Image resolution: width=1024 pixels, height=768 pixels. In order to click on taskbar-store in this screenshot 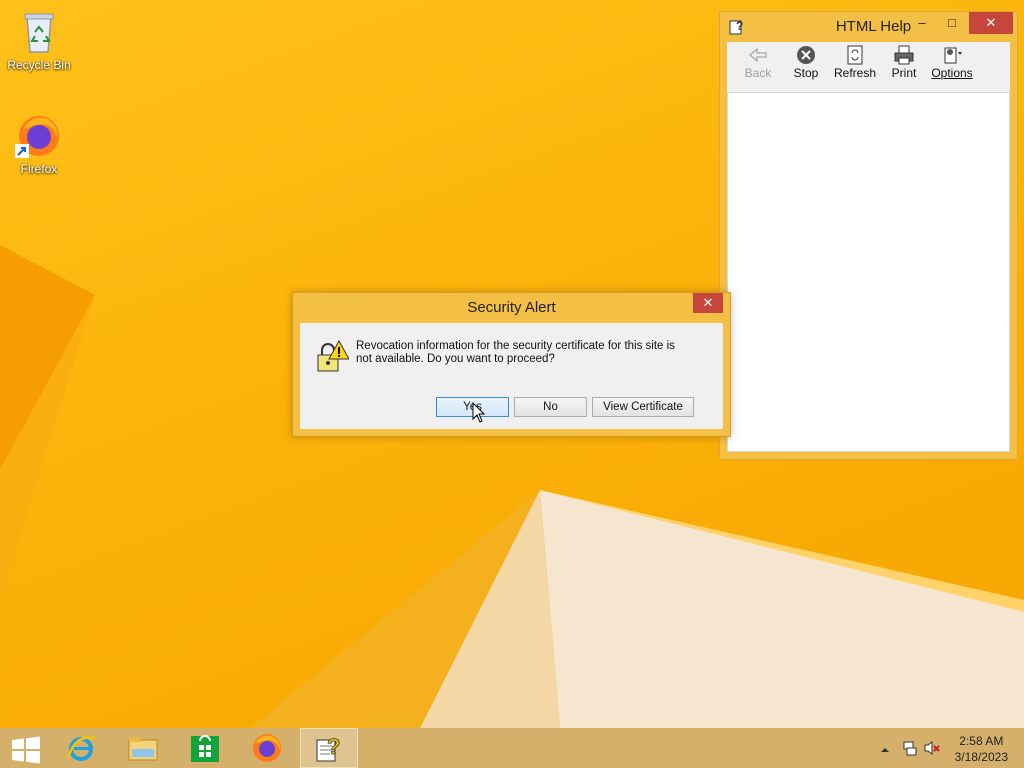, I will do `click(205, 748)`.